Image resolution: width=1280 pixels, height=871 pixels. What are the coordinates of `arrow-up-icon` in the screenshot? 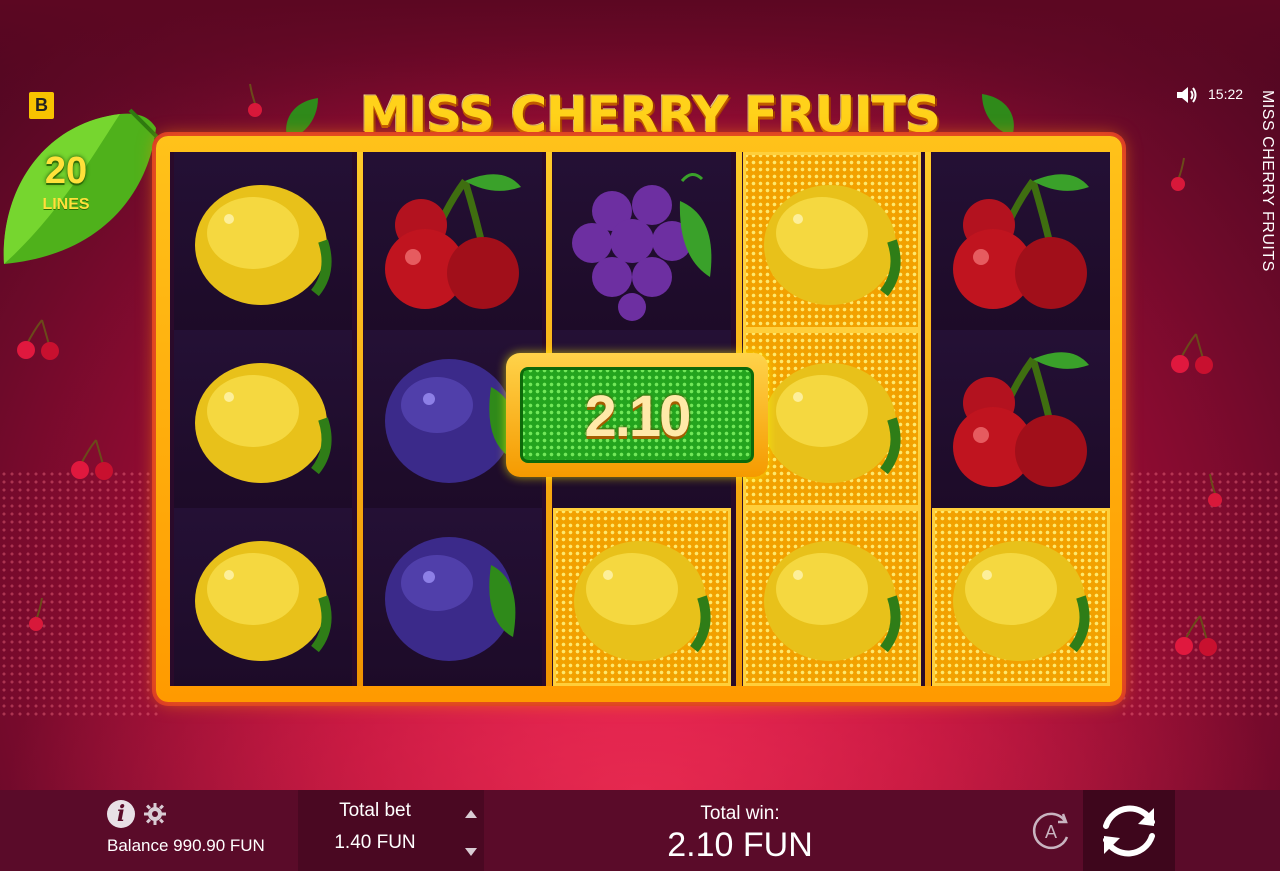 It's located at (471, 814).